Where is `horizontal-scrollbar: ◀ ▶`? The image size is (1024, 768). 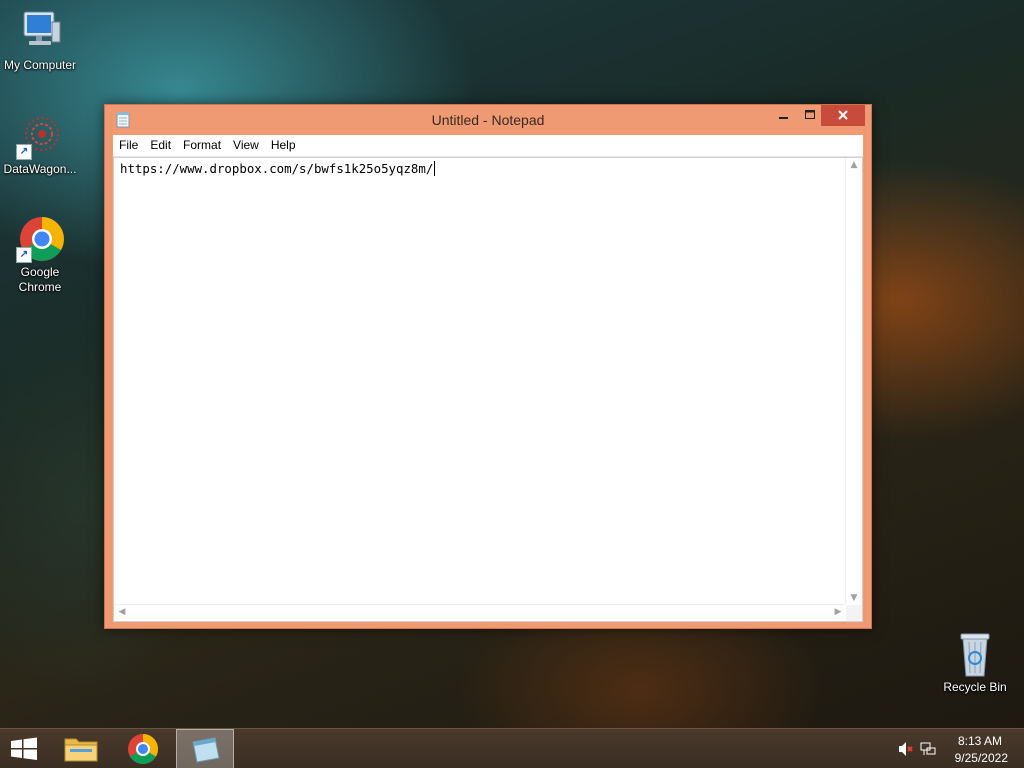 horizontal-scrollbar: ◀ ▶ is located at coordinates (480, 612).